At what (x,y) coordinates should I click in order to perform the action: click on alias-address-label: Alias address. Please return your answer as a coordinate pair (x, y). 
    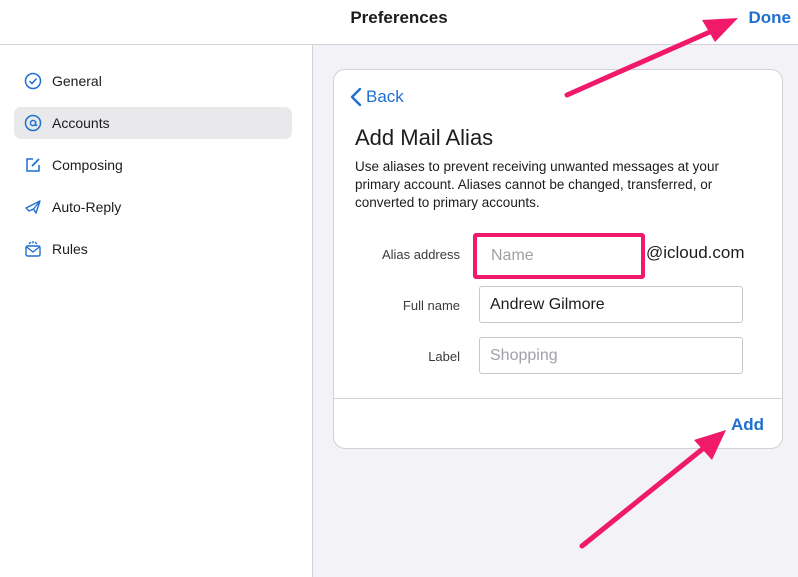
    Looking at the image, I should click on (420, 254).